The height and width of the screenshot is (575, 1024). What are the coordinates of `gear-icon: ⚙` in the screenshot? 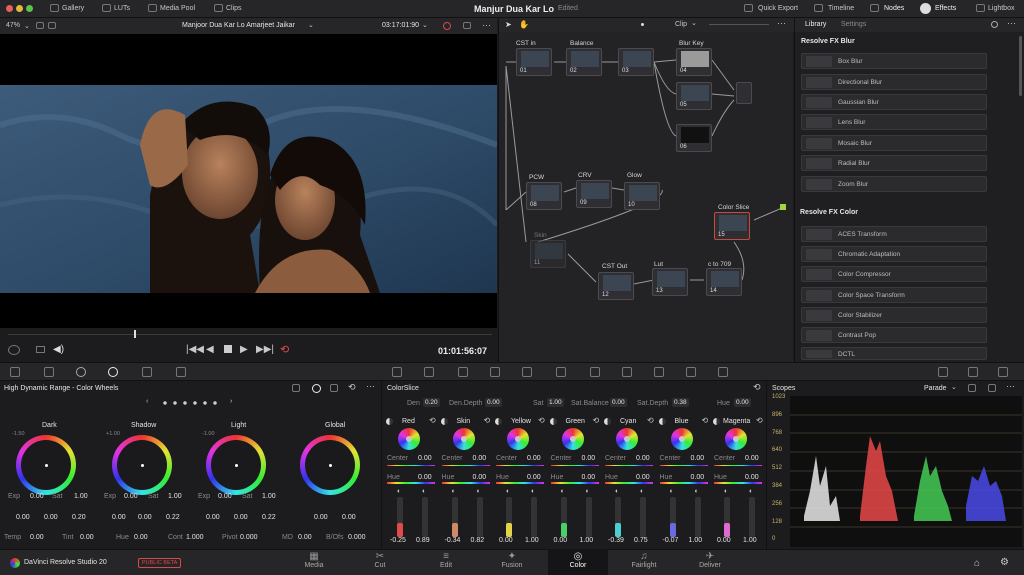 It's located at (1004, 562).